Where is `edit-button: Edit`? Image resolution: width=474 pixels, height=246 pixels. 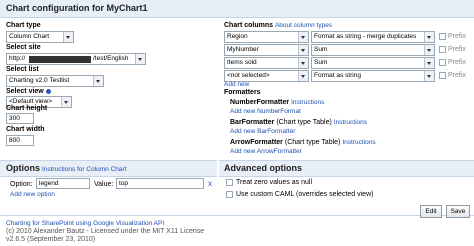
edit-button: Edit is located at coordinates (431, 211).